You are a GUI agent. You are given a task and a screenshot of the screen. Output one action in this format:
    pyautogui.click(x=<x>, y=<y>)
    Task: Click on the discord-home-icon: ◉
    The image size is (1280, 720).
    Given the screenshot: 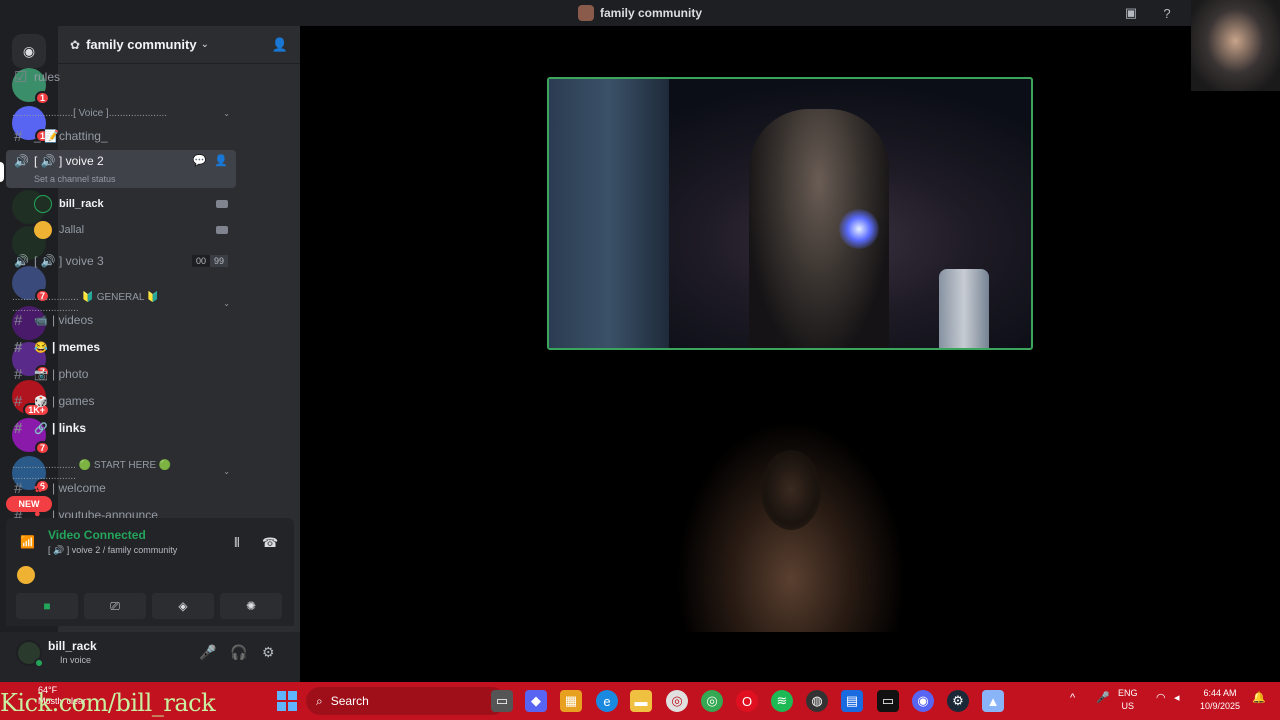 What is the action you would take?
    pyautogui.click(x=29, y=51)
    